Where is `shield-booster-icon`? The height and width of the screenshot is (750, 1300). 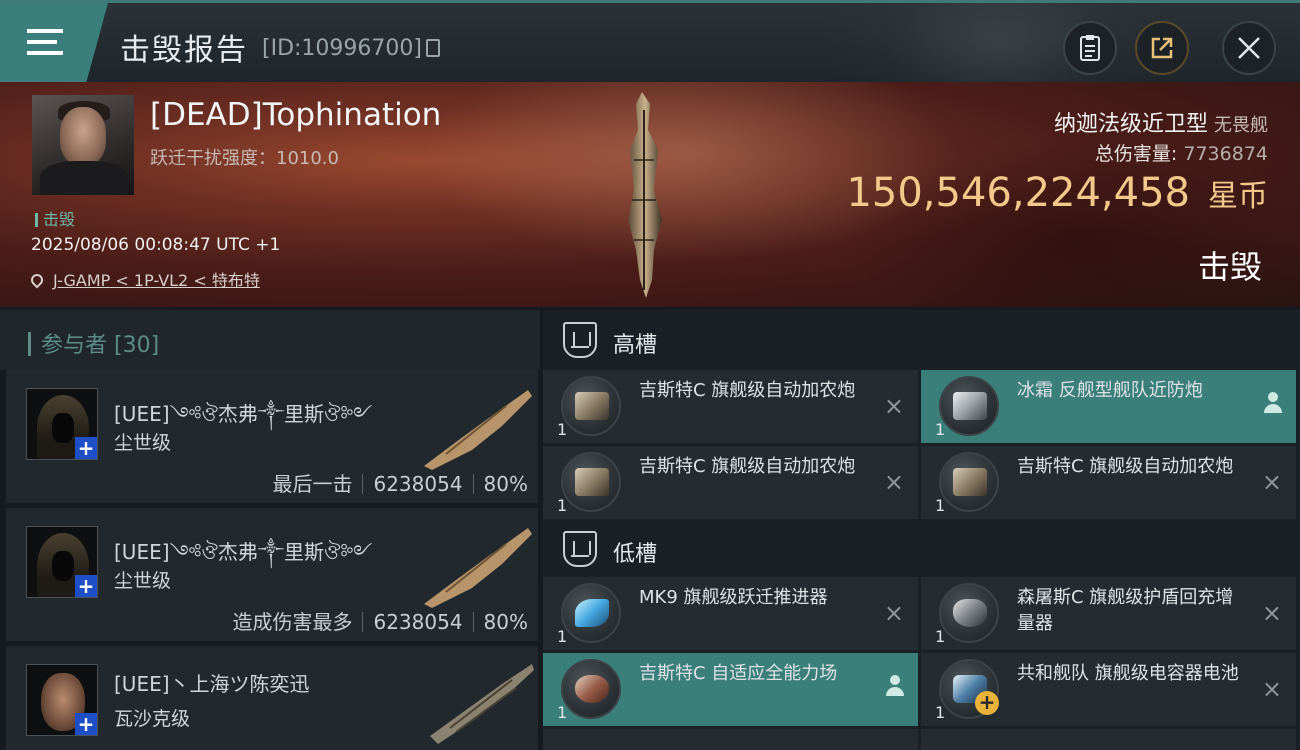
shield-booster-icon is located at coordinates (969, 613).